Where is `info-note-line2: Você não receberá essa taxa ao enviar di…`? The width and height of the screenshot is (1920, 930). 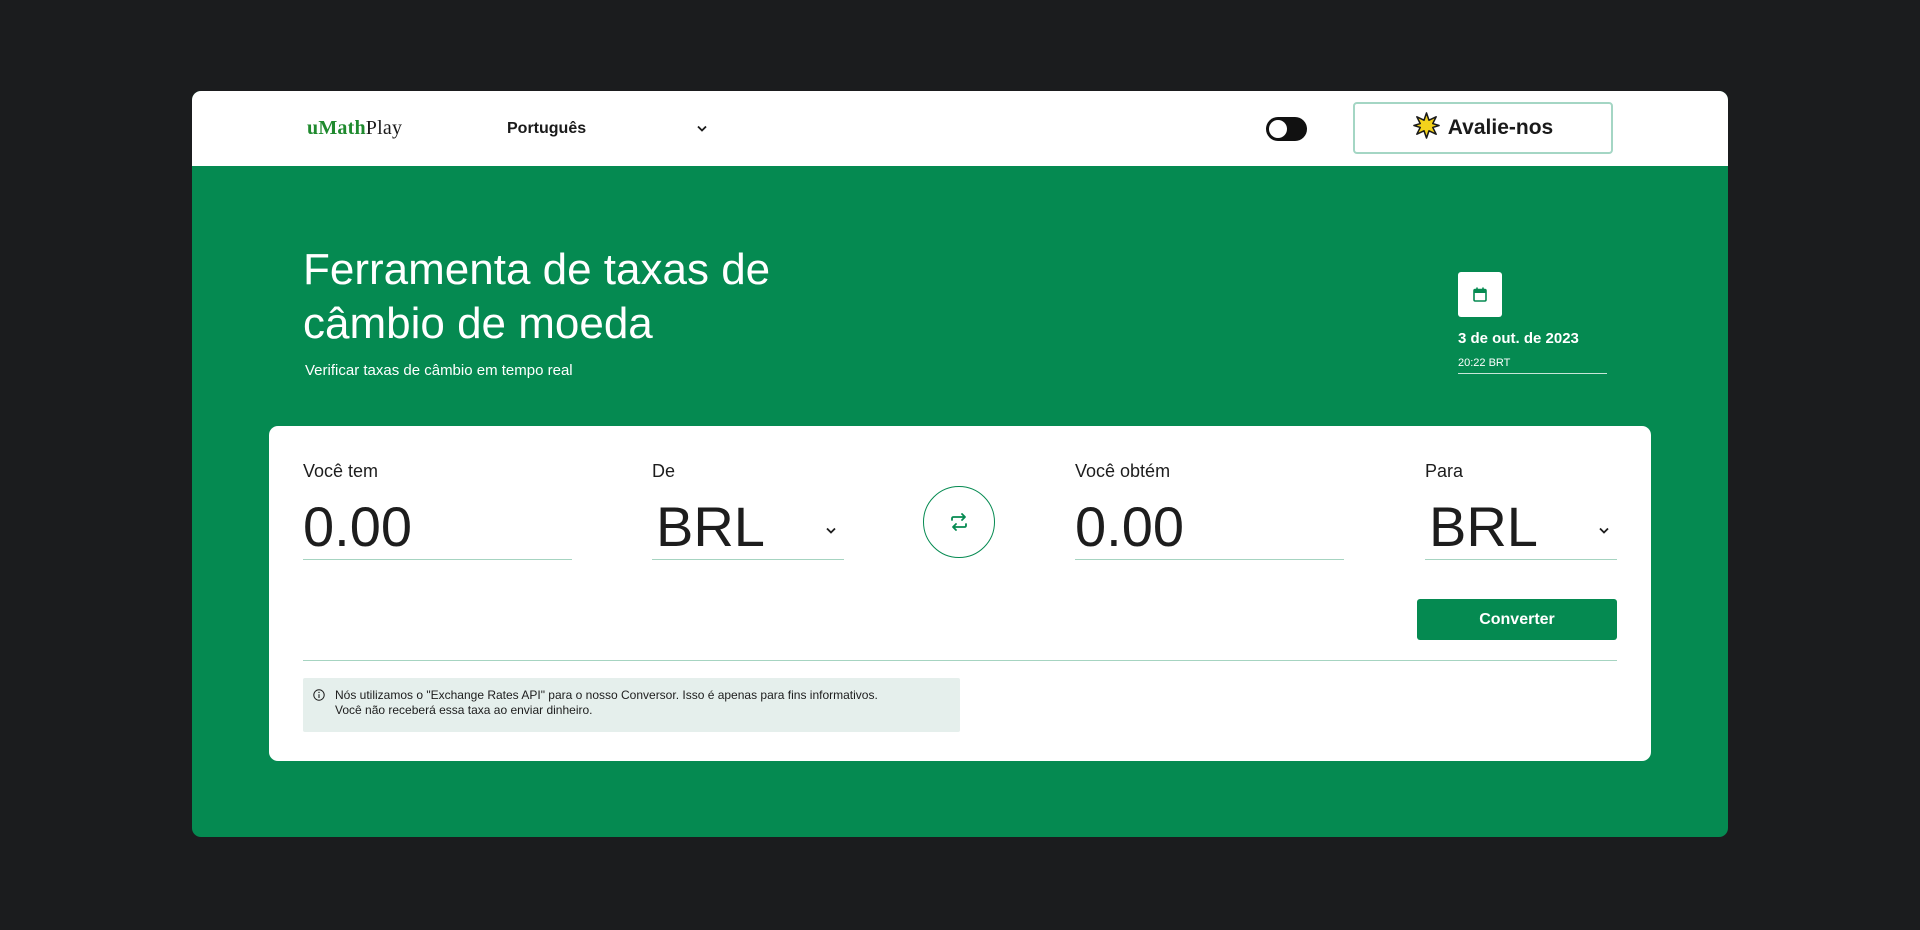 info-note-line2: Você não receberá essa taxa ao enviar di… is located at coordinates (464, 710).